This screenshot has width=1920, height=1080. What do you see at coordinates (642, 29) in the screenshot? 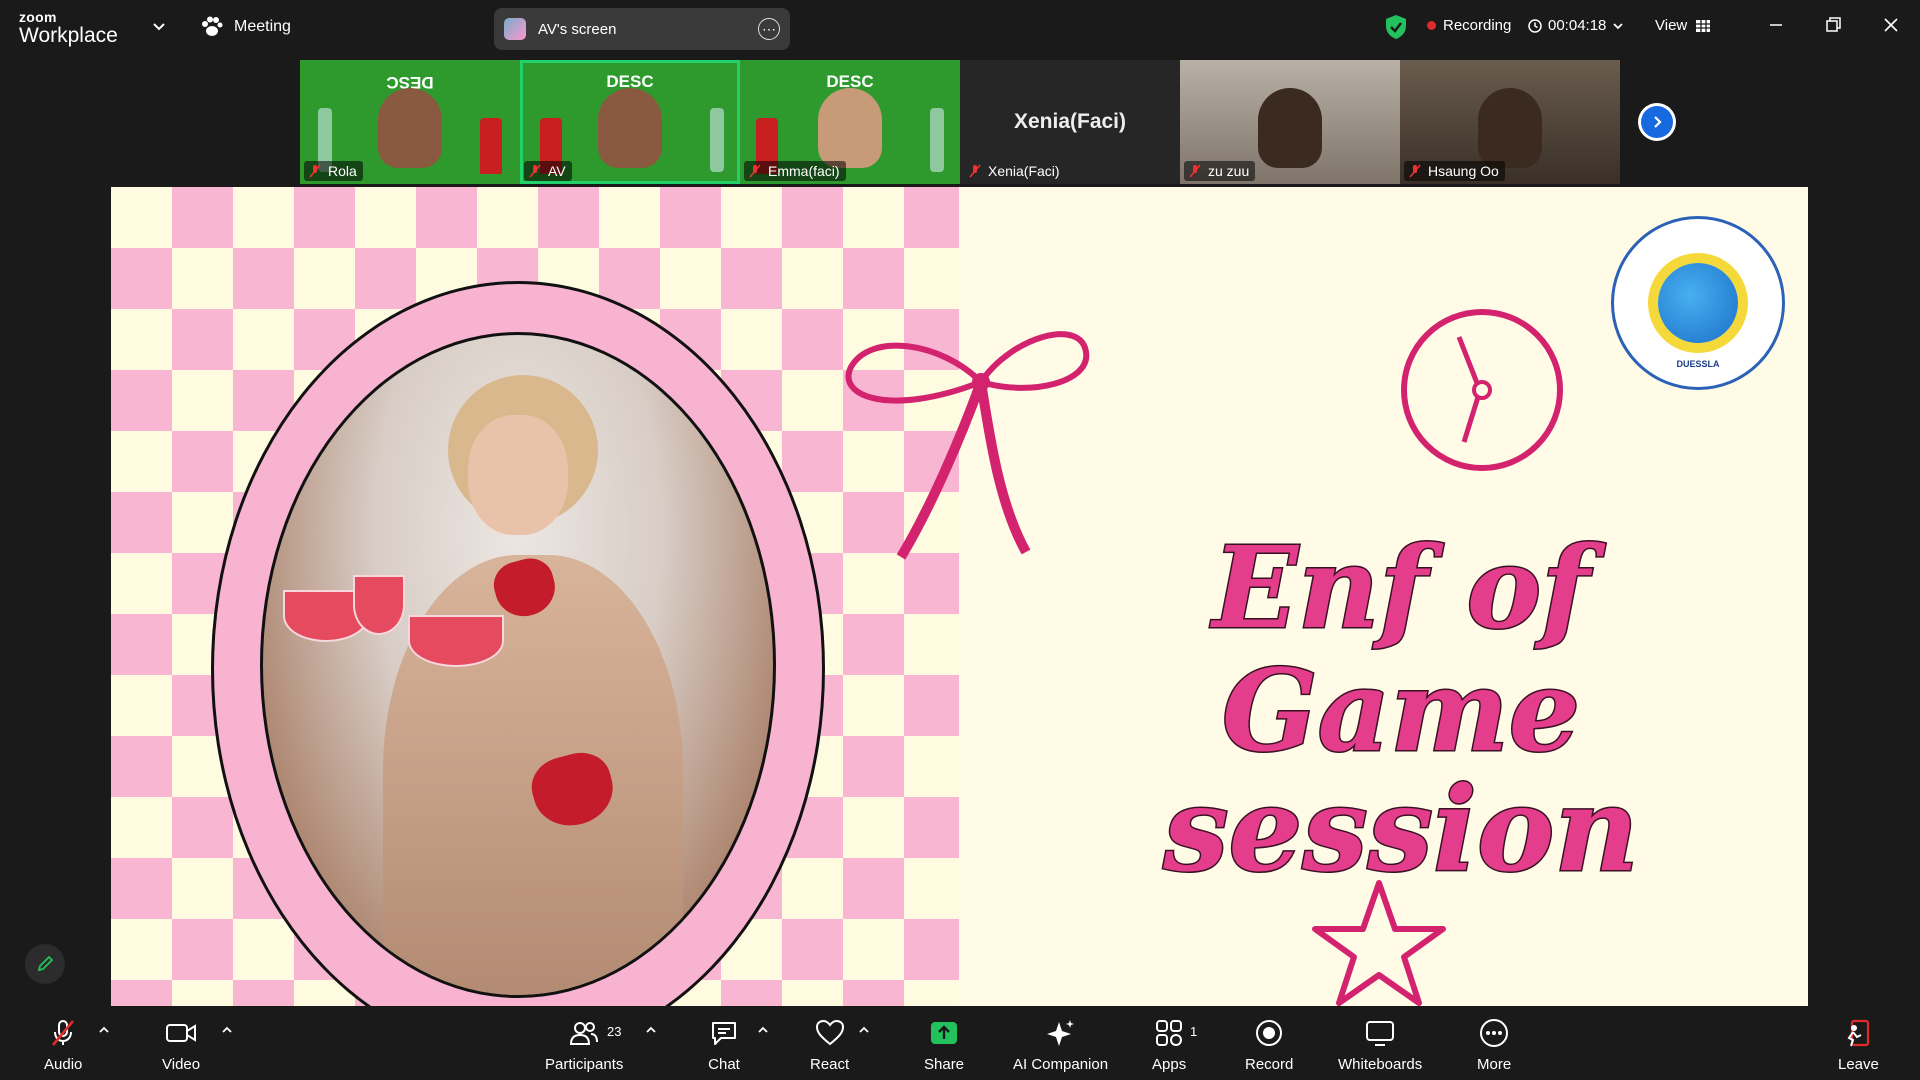
I see `screen-share-pill: AV's screen ⋯` at bounding box center [642, 29].